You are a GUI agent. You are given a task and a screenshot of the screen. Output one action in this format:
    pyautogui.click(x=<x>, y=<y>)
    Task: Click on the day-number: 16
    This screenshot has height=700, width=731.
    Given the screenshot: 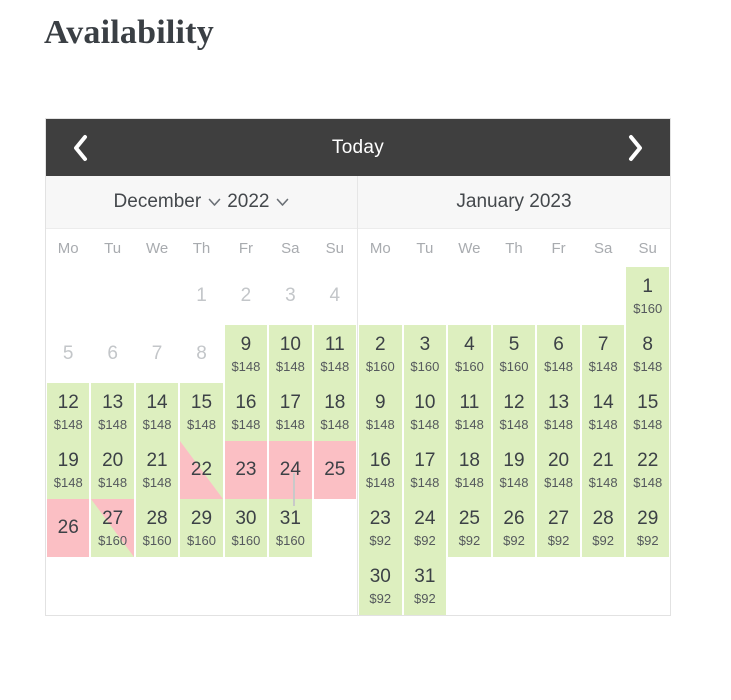 What is the action you would take?
    pyautogui.click(x=380, y=460)
    